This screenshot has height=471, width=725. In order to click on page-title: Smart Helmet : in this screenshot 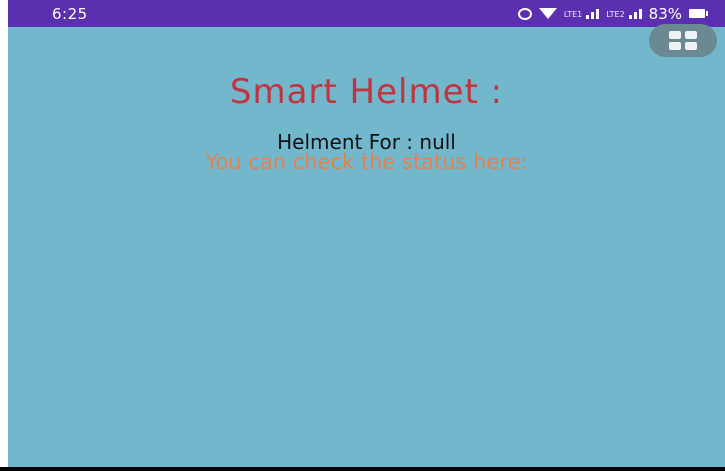, I will do `click(366, 92)`.